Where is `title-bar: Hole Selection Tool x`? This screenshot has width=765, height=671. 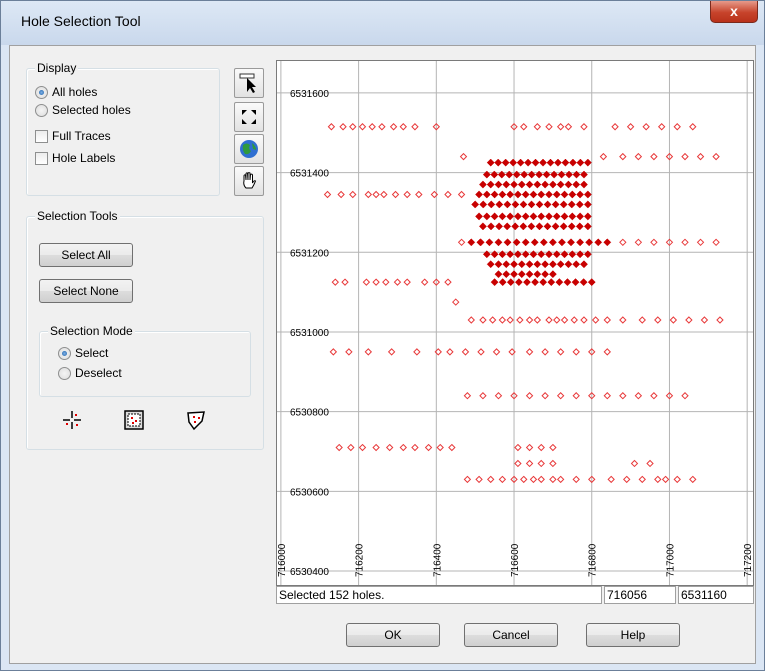
title-bar: Hole Selection Tool x is located at coordinates (382, 23).